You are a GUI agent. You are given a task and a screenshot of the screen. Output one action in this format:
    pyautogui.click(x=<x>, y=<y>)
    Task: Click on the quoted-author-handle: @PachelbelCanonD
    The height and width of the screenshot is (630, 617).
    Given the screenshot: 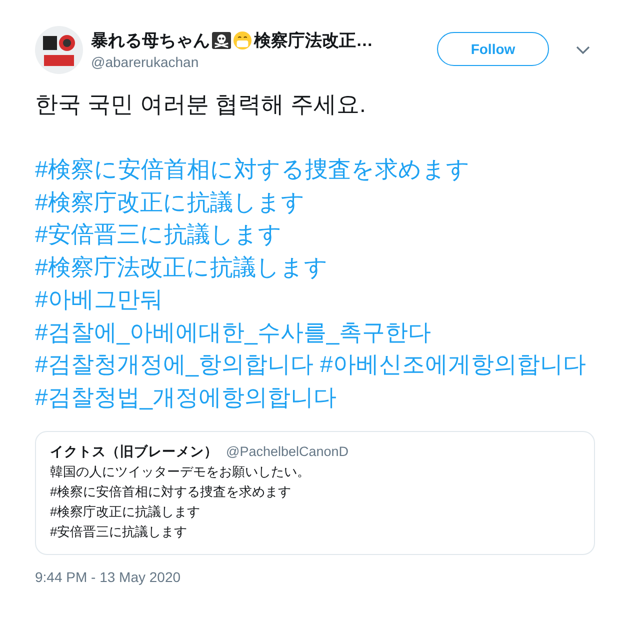 What is the action you would take?
    pyautogui.click(x=287, y=452)
    